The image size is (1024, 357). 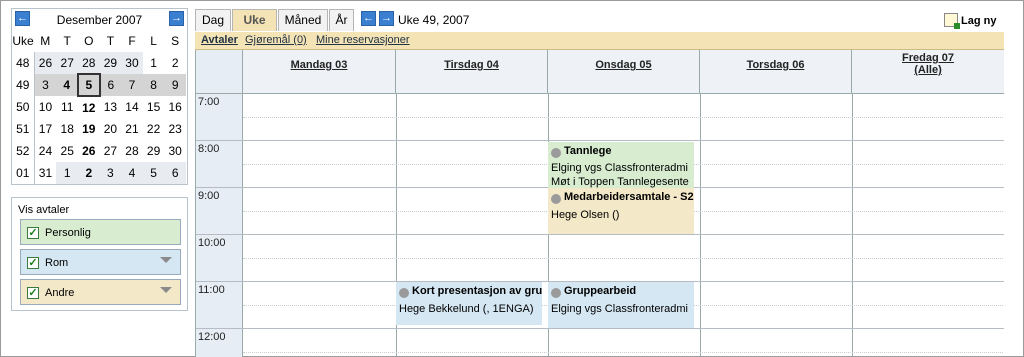 What do you see at coordinates (132, 107) in the screenshot?
I see `day-cell: 14` at bounding box center [132, 107].